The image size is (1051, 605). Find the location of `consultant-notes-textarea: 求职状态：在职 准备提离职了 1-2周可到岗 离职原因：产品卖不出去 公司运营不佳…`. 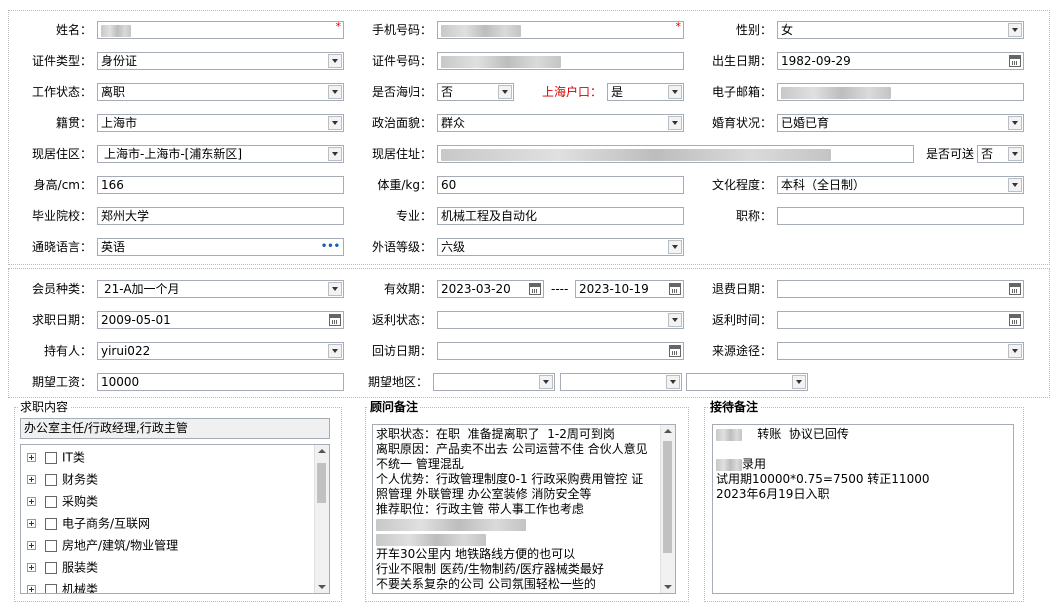

consultant-notes-textarea: 求职状态：在职 准备提离职了 1-2周可到岗 离职原因：产品卖不出去 公司运营不佳… is located at coordinates (524, 509).